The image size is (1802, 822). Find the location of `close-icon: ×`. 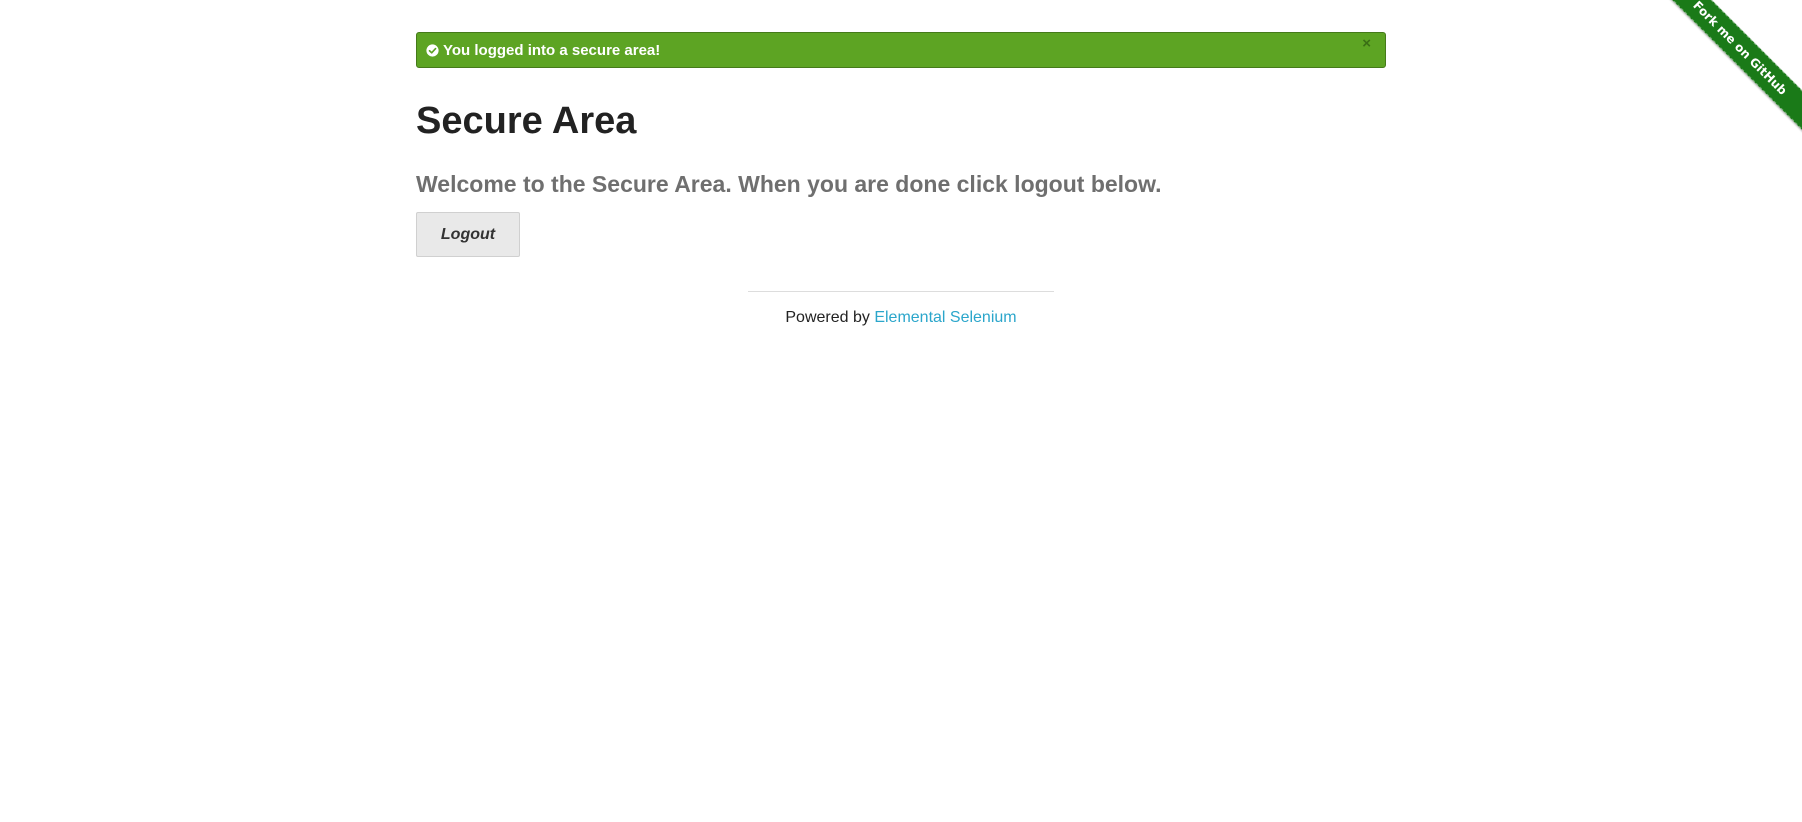

close-icon: × is located at coordinates (1366, 43).